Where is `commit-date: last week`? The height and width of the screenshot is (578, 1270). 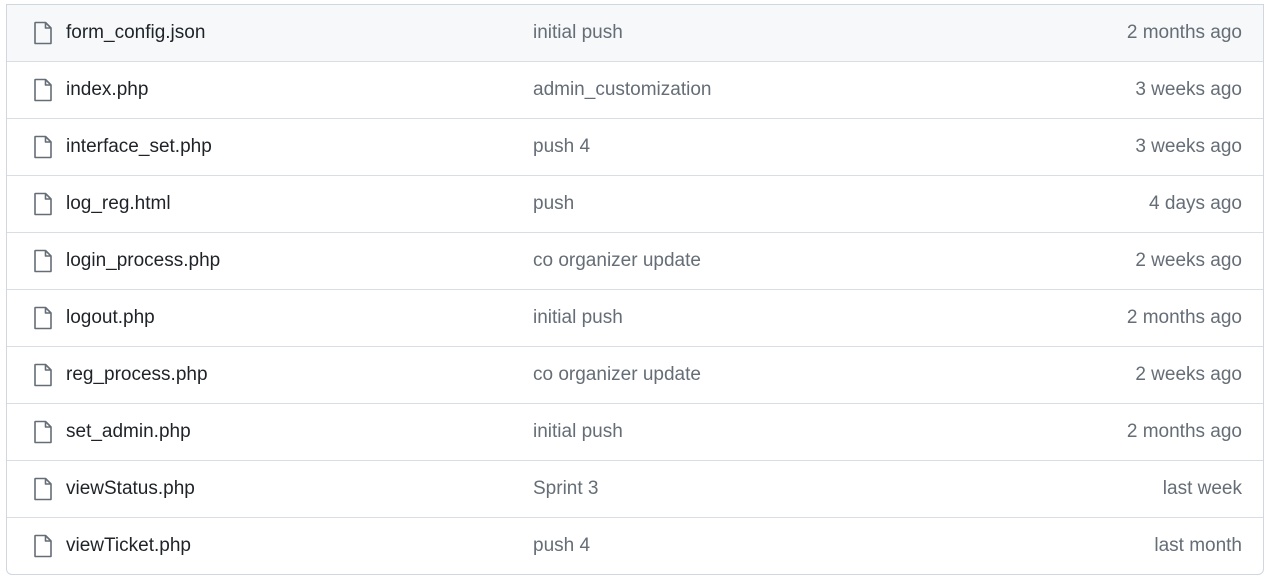 commit-date: last week is located at coordinates (1202, 488).